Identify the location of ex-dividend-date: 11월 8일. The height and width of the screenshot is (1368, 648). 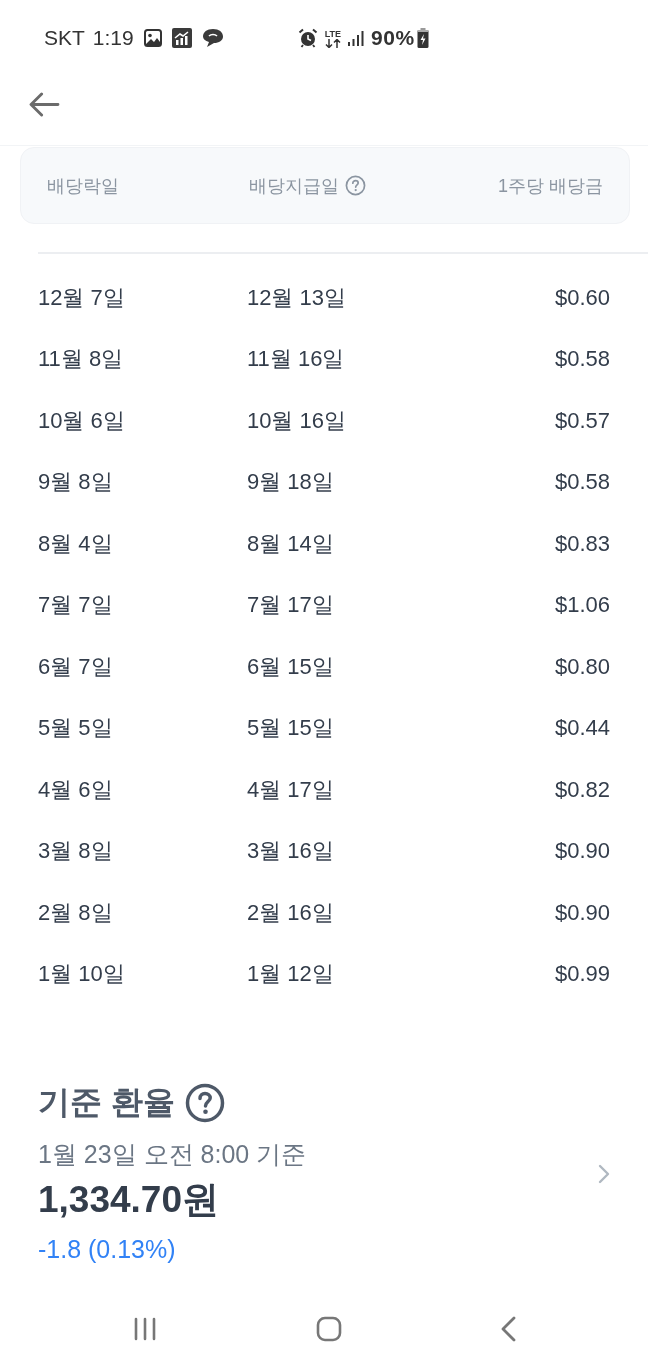
(81, 359).